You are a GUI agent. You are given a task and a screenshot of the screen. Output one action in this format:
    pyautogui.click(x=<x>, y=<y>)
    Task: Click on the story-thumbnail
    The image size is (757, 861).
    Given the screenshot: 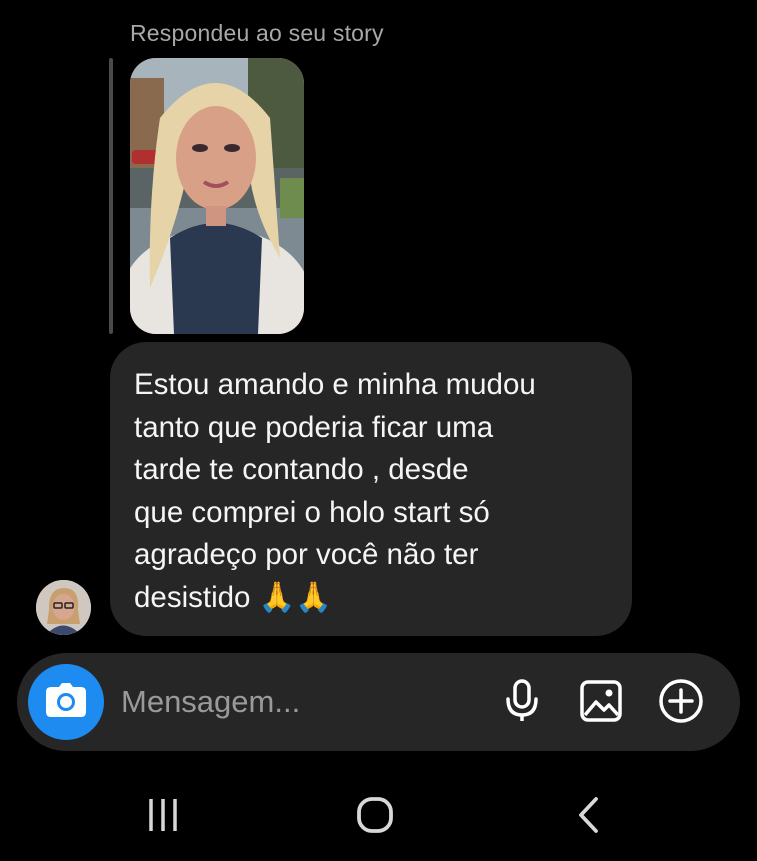 What is the action you would take?
    pyautogui.click(x=217, y=196)
    